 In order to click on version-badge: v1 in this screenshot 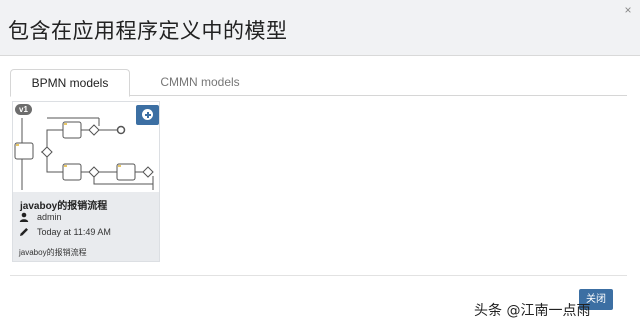, I will do `click(23, 109)`.